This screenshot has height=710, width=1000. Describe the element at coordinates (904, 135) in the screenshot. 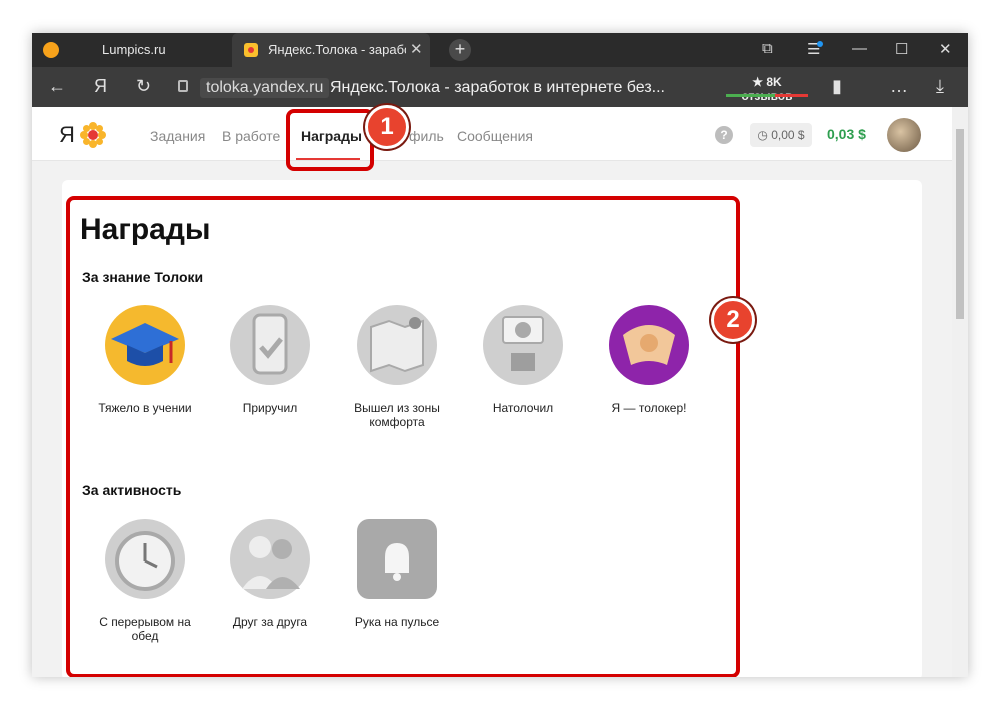

I see `avatar` at that location.